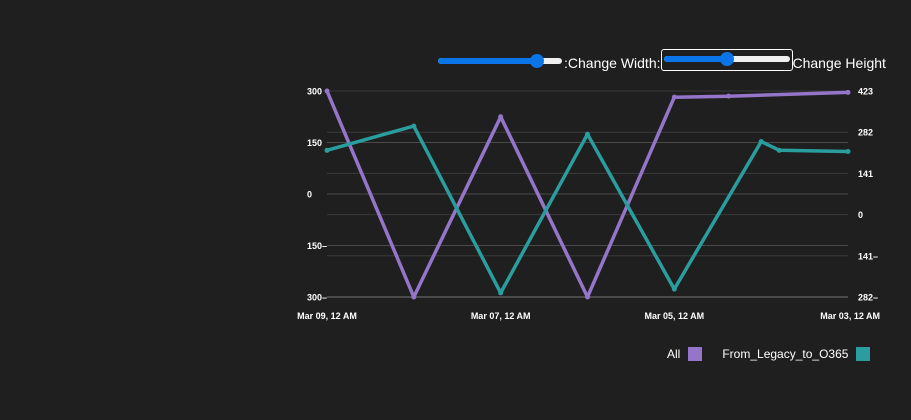  I want to click on x-tick-label: Mar 09, 12 AM, so click(327, 316).